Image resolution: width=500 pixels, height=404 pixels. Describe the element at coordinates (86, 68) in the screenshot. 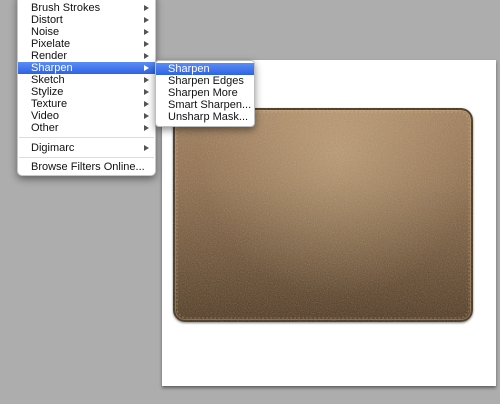

I see `menu-item-sharpen: Sharpen` at that location.